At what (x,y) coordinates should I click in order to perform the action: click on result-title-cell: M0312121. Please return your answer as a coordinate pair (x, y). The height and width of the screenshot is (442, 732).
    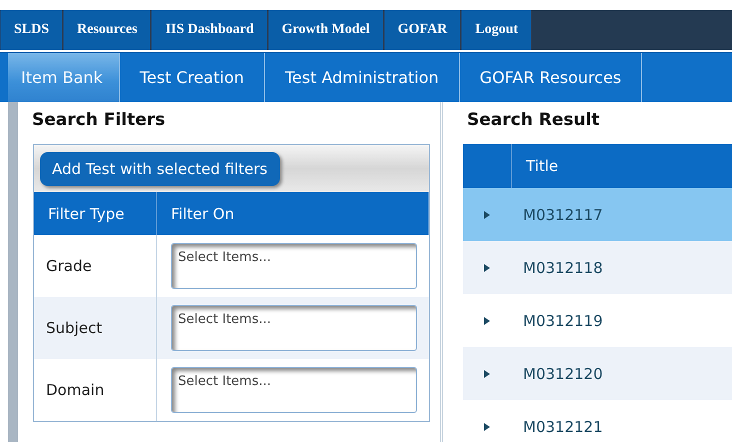
    Looking at the image, I should click on (621, 421).